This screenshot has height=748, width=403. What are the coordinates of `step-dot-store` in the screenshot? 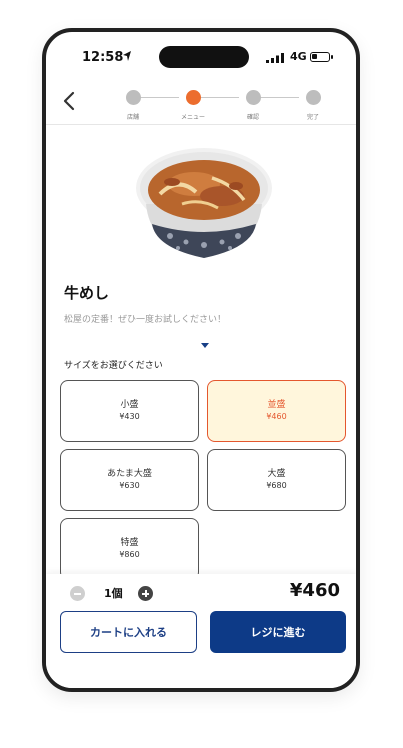 It's located at (133, 97).